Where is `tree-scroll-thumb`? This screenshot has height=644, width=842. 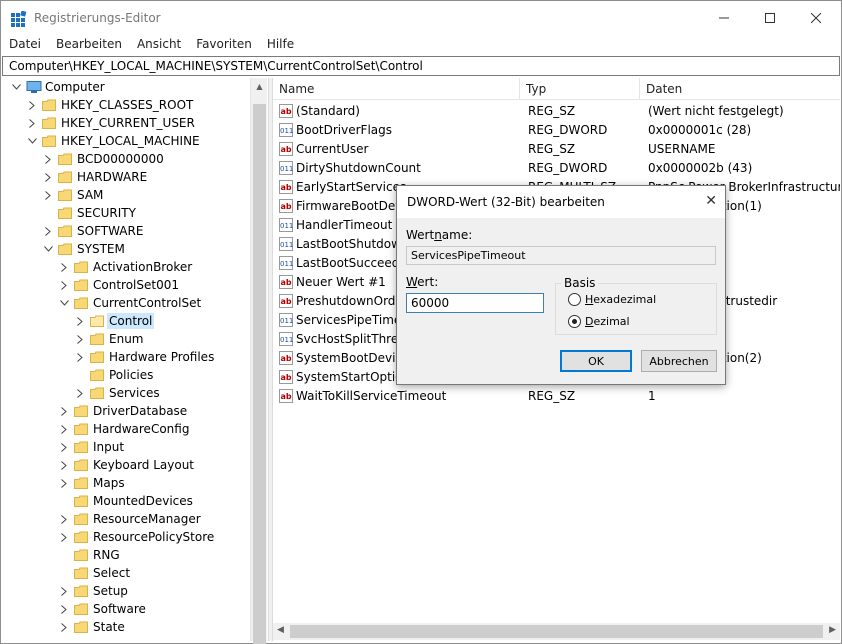 tree-scroll-thumb is located at coordinates (259, 374).